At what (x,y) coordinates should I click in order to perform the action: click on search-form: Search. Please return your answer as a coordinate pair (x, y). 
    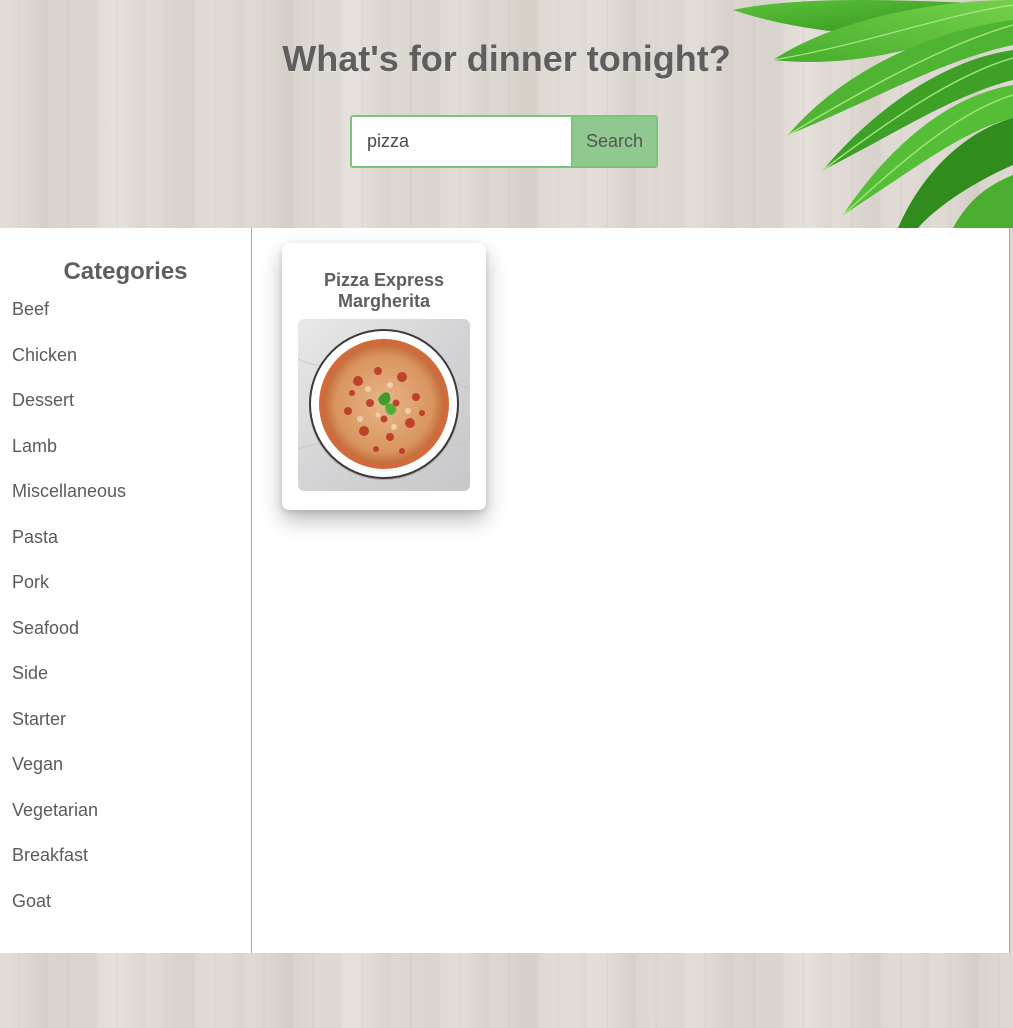
    Looking at the image, I should click on (504, 141).